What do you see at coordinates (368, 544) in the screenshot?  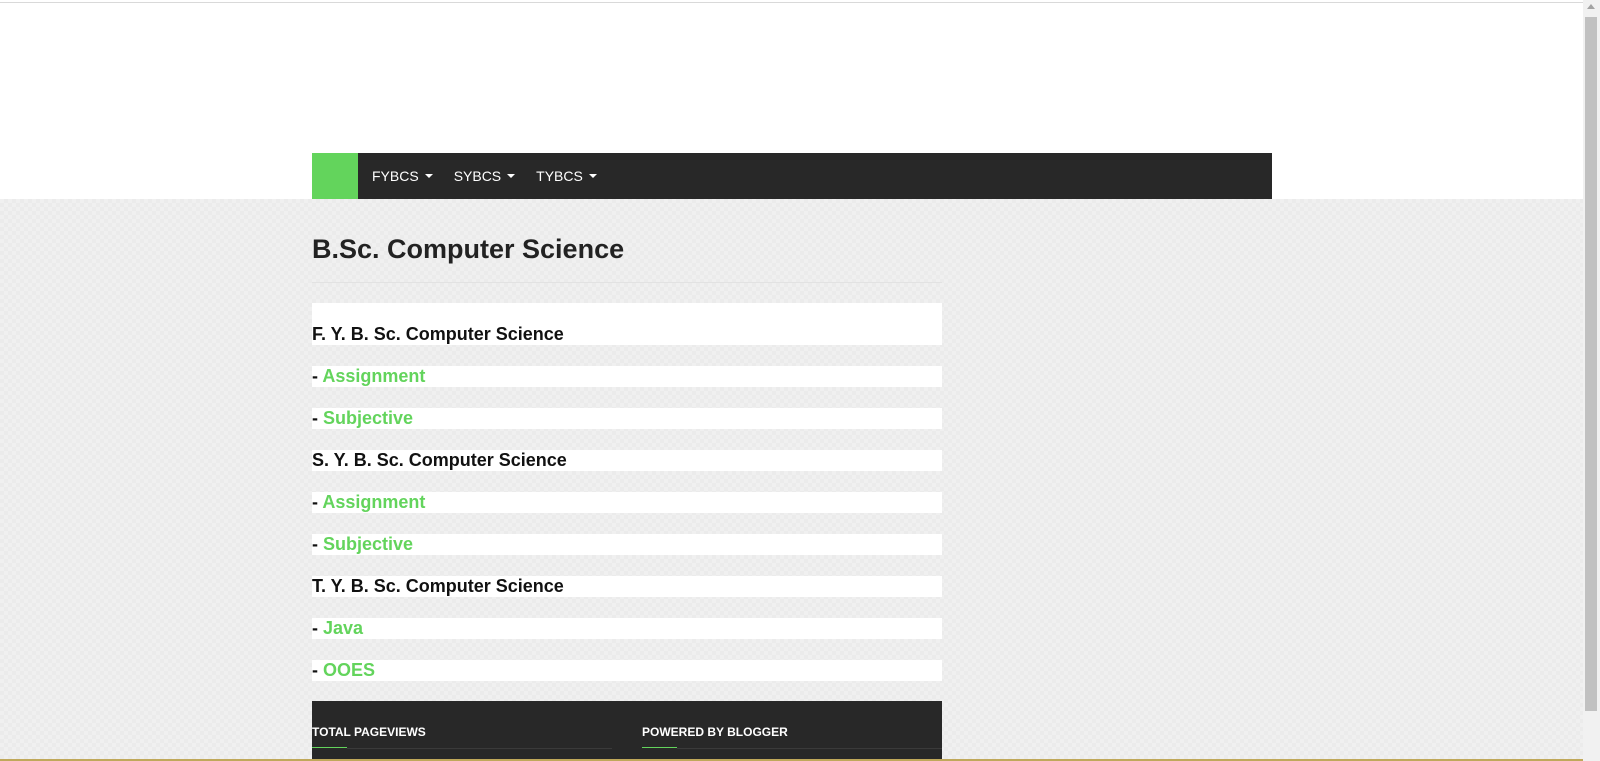 I see `sy-subjective-link: Subjective` at bounding box center [368, 544].